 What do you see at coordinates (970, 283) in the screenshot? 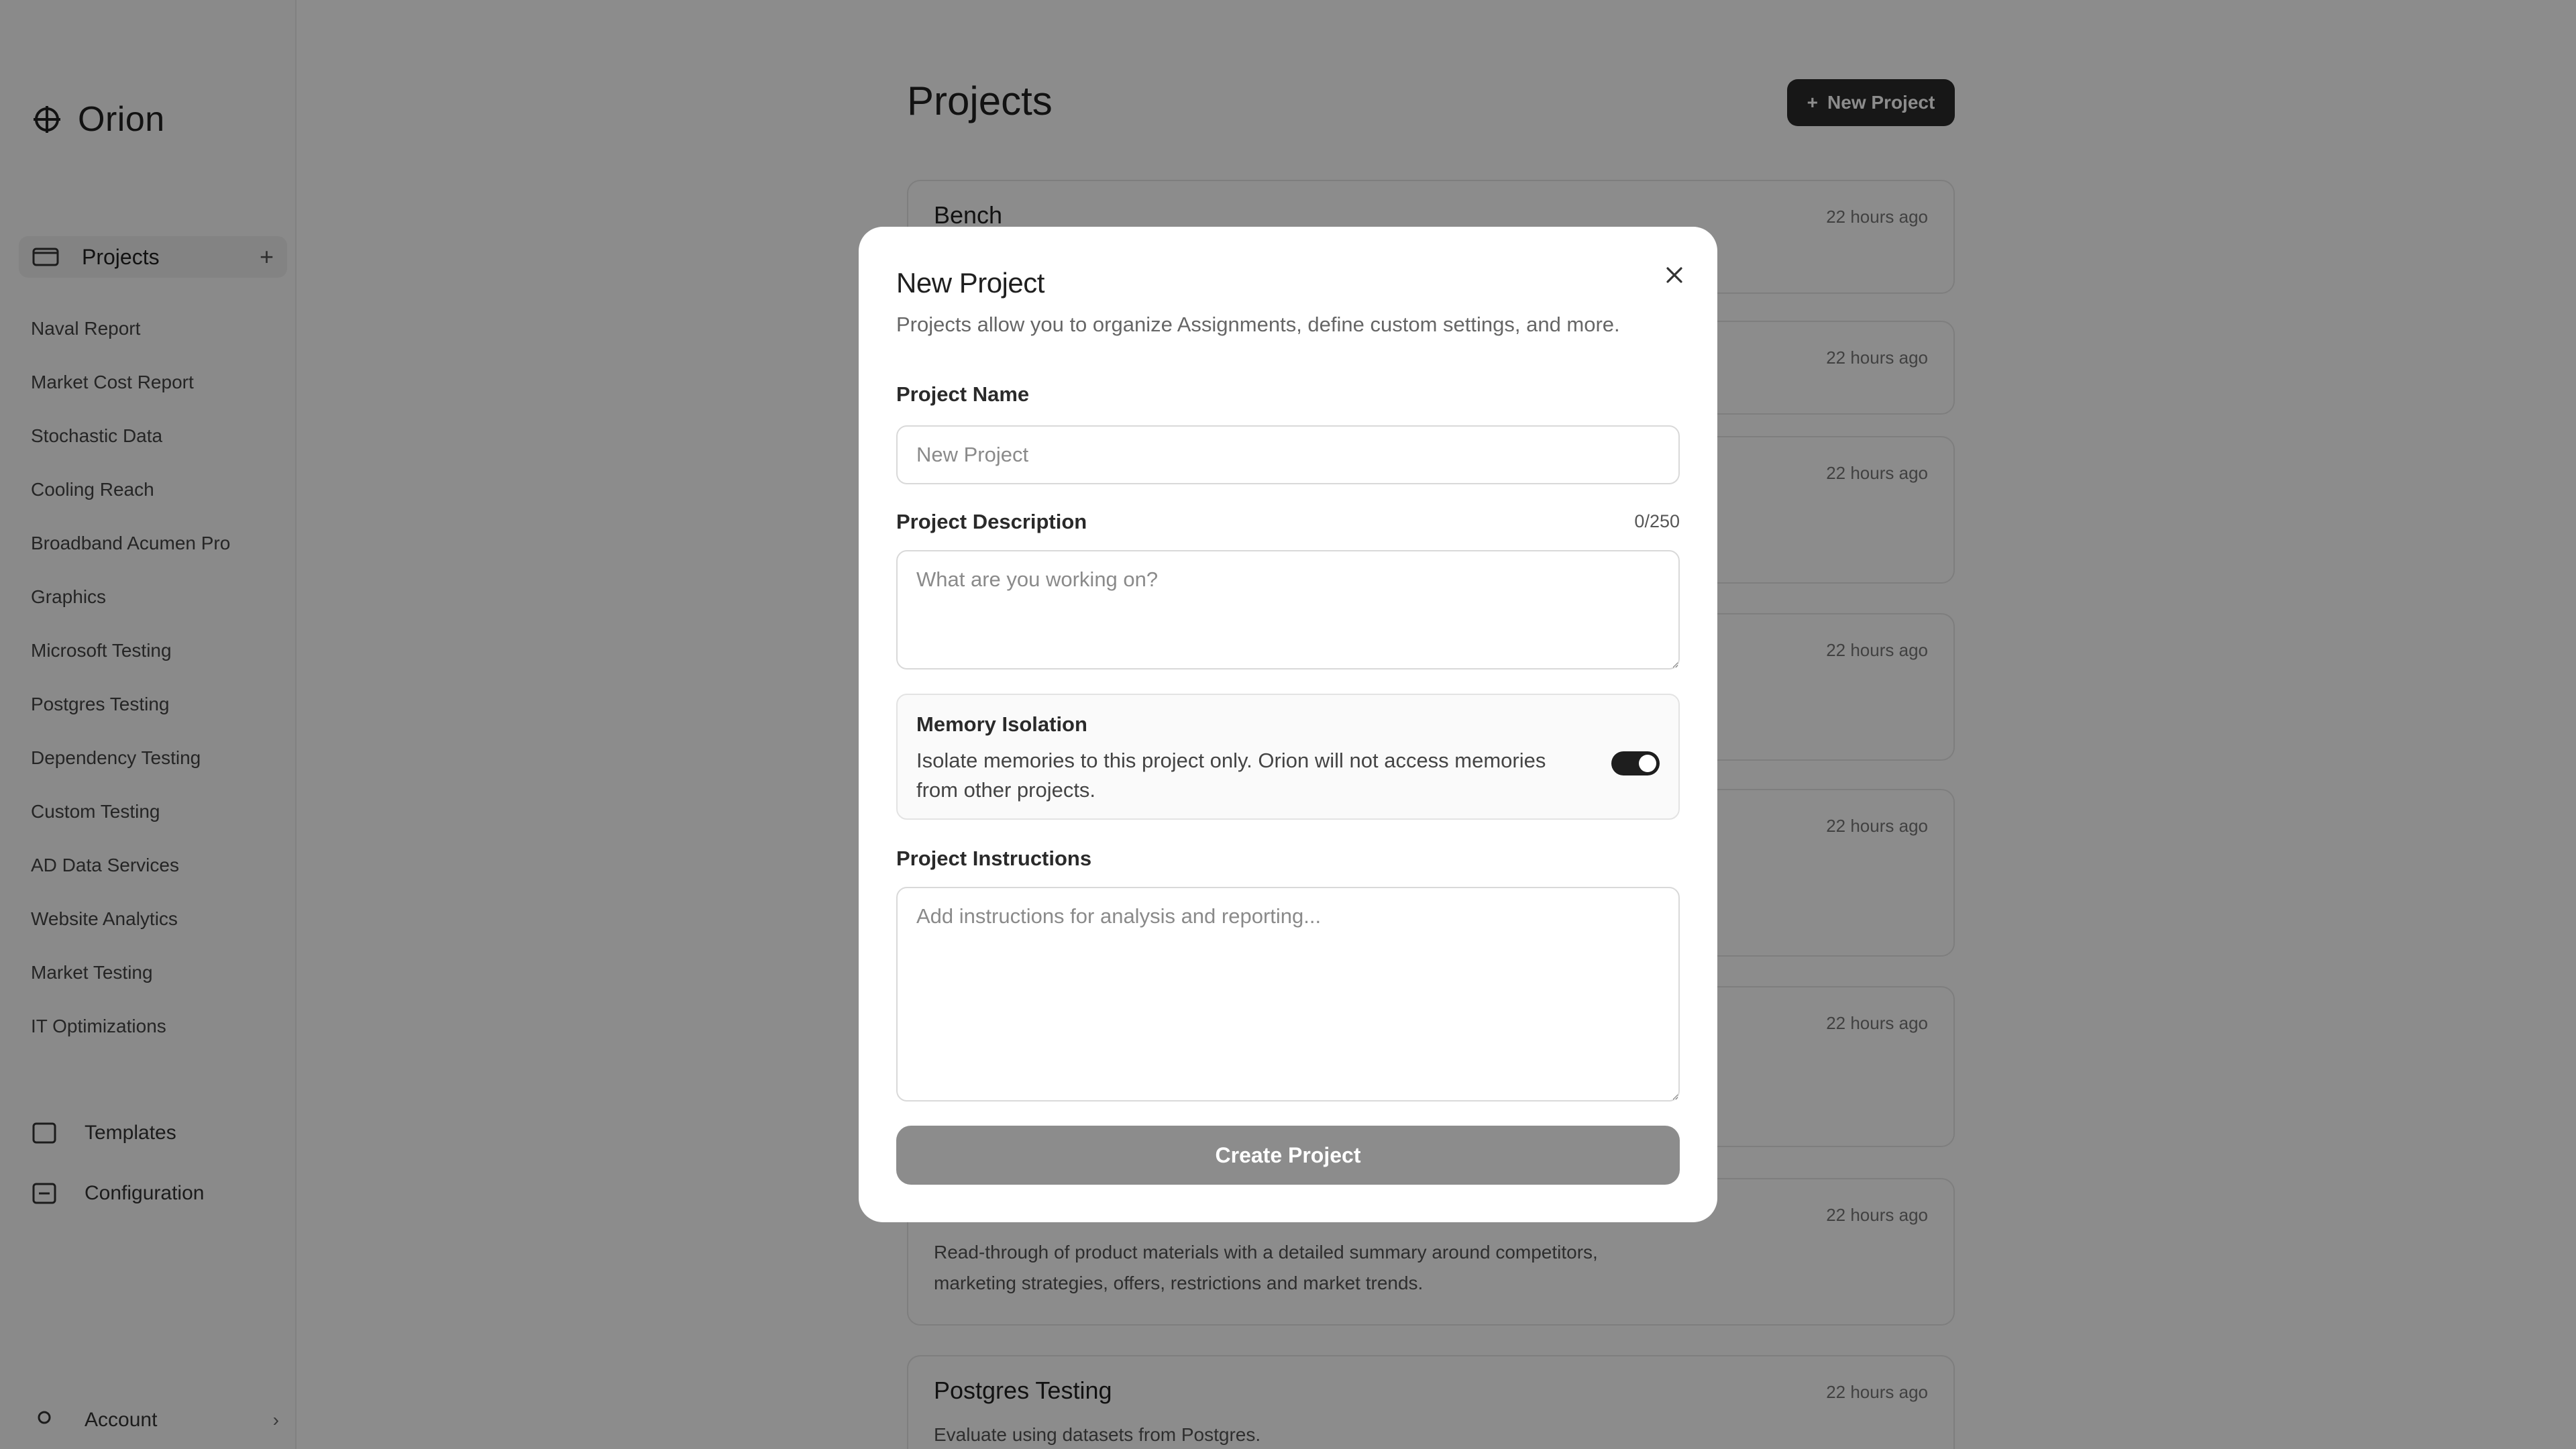
I see `dialog-title: New Project` at bounding box center [970, 283].